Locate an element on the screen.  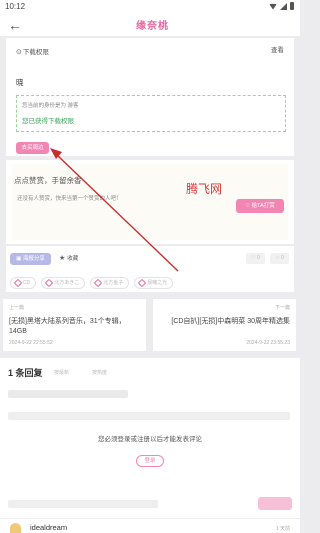
annotation-arrow is located at coordinates (114, 210).